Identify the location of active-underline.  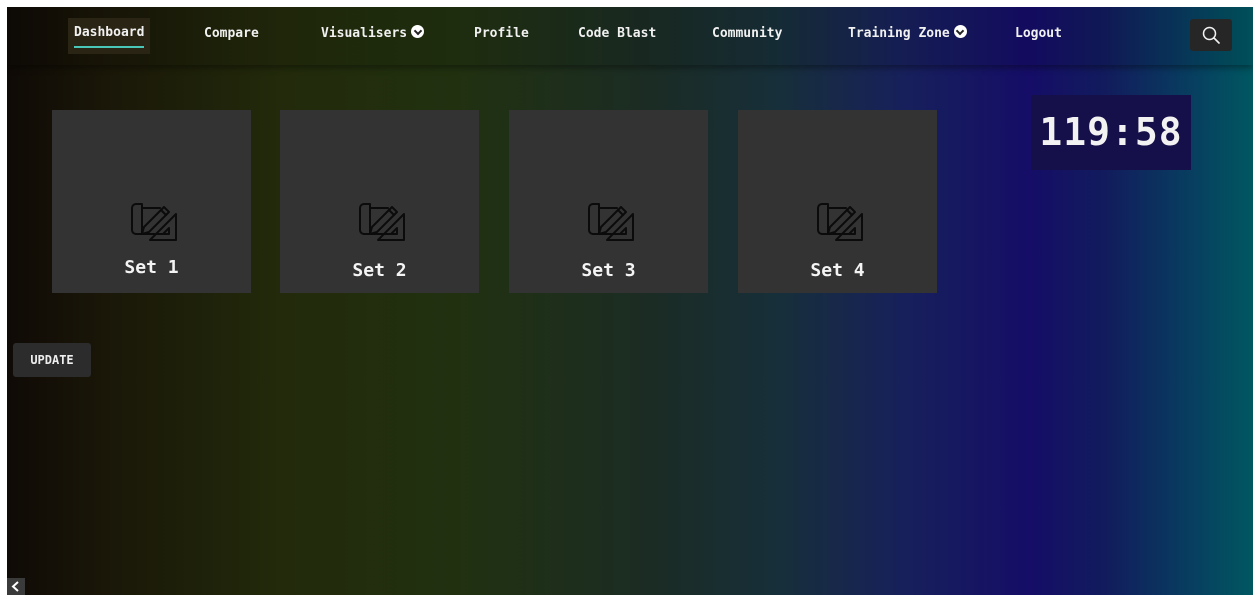
(109, 47).